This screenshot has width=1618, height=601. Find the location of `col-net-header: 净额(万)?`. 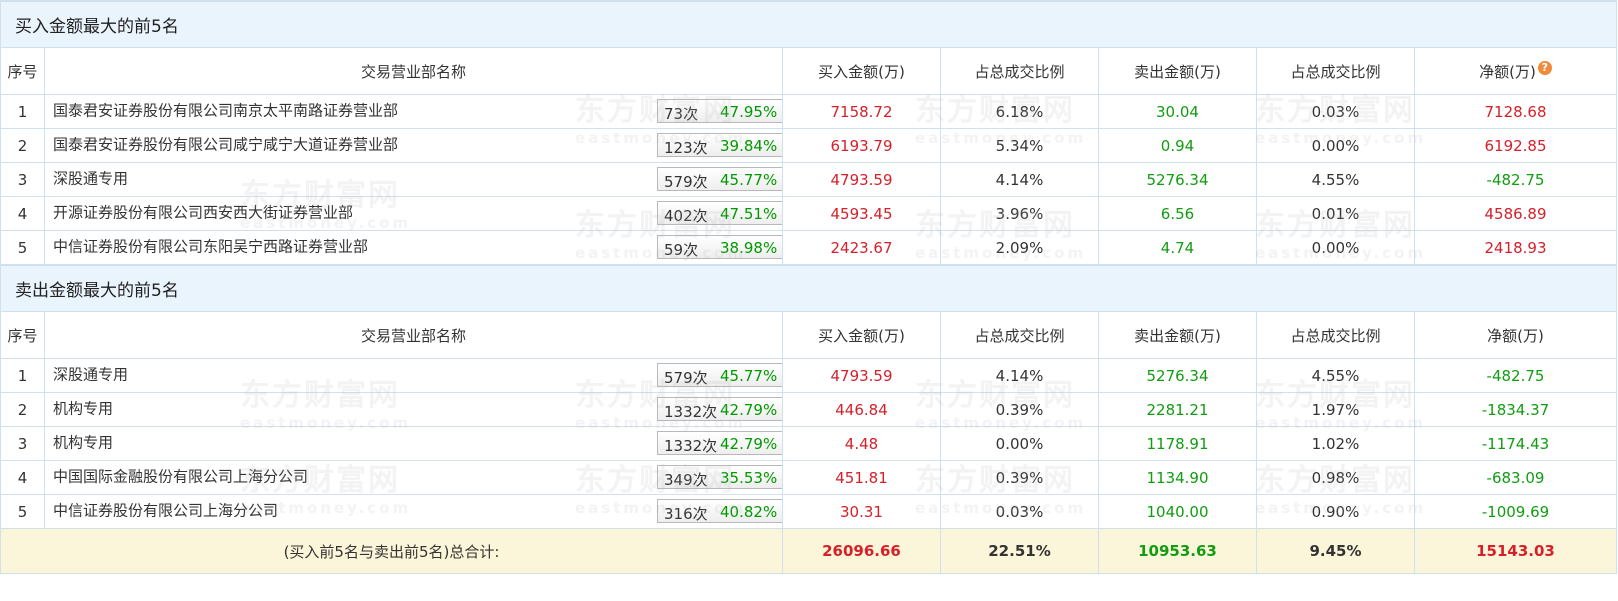

col-net-header: 净额(万)? is located at coordinates (1515, 71).